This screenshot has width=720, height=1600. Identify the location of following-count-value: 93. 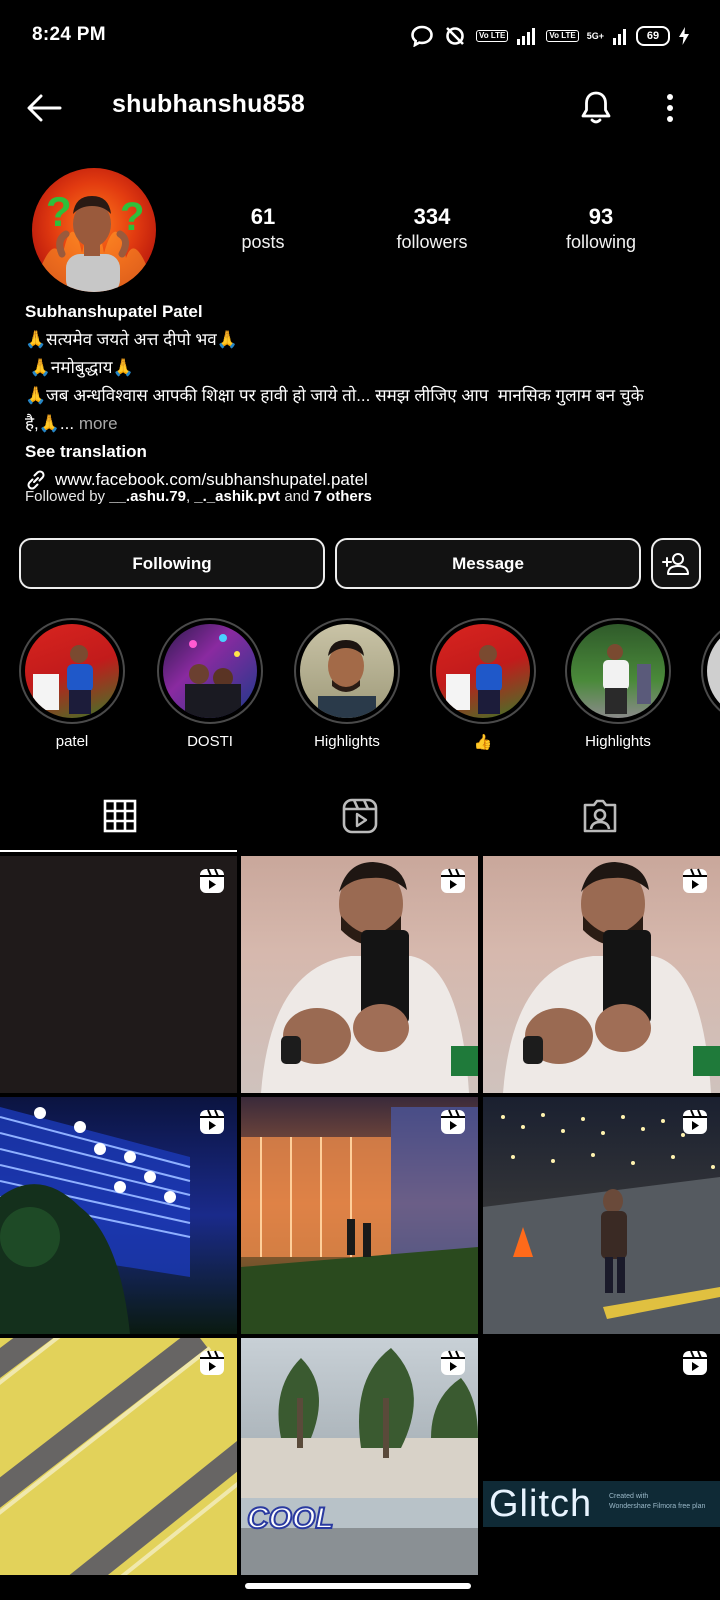
(601, 216).